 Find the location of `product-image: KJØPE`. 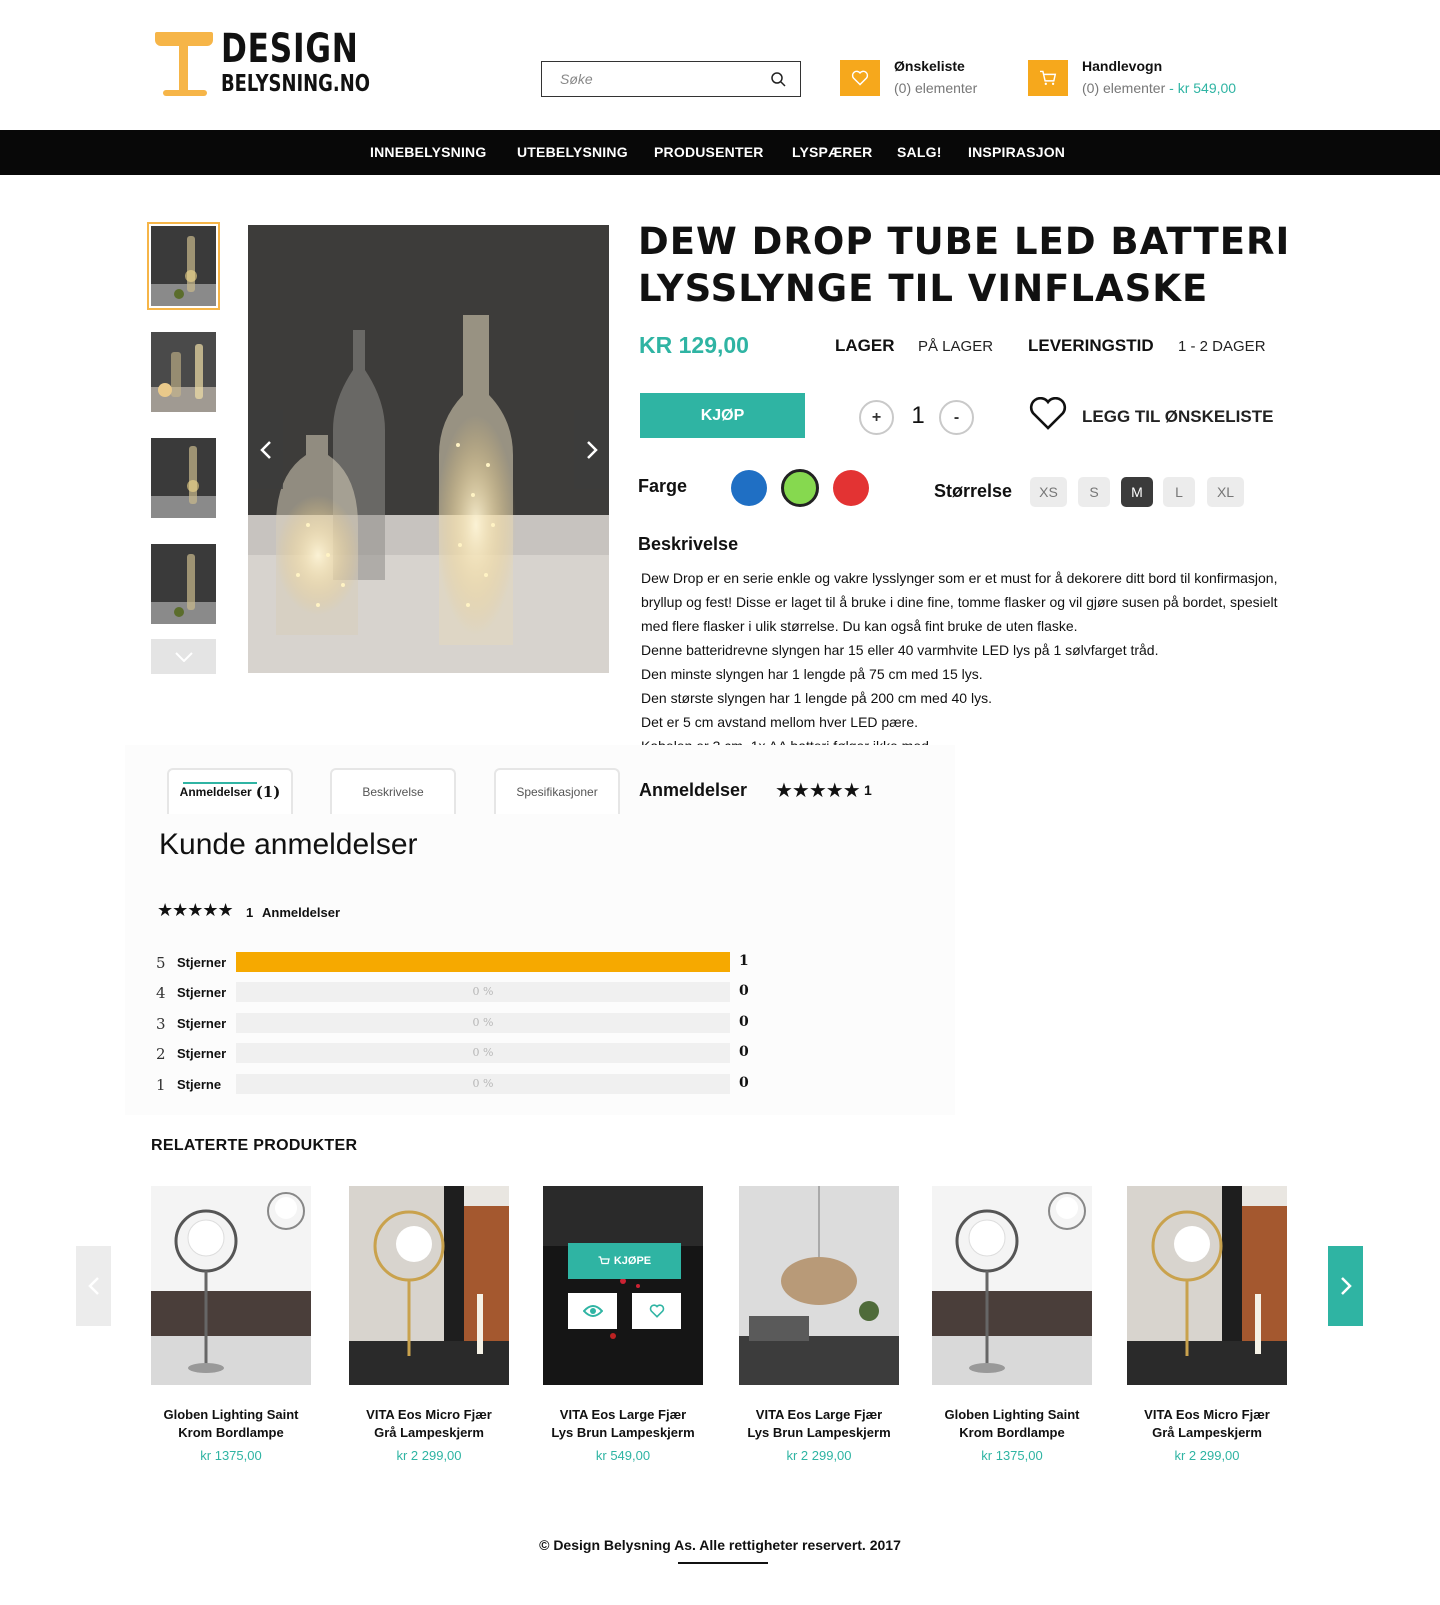

product-image: KJØPE is located at coordinates (623, 1285).